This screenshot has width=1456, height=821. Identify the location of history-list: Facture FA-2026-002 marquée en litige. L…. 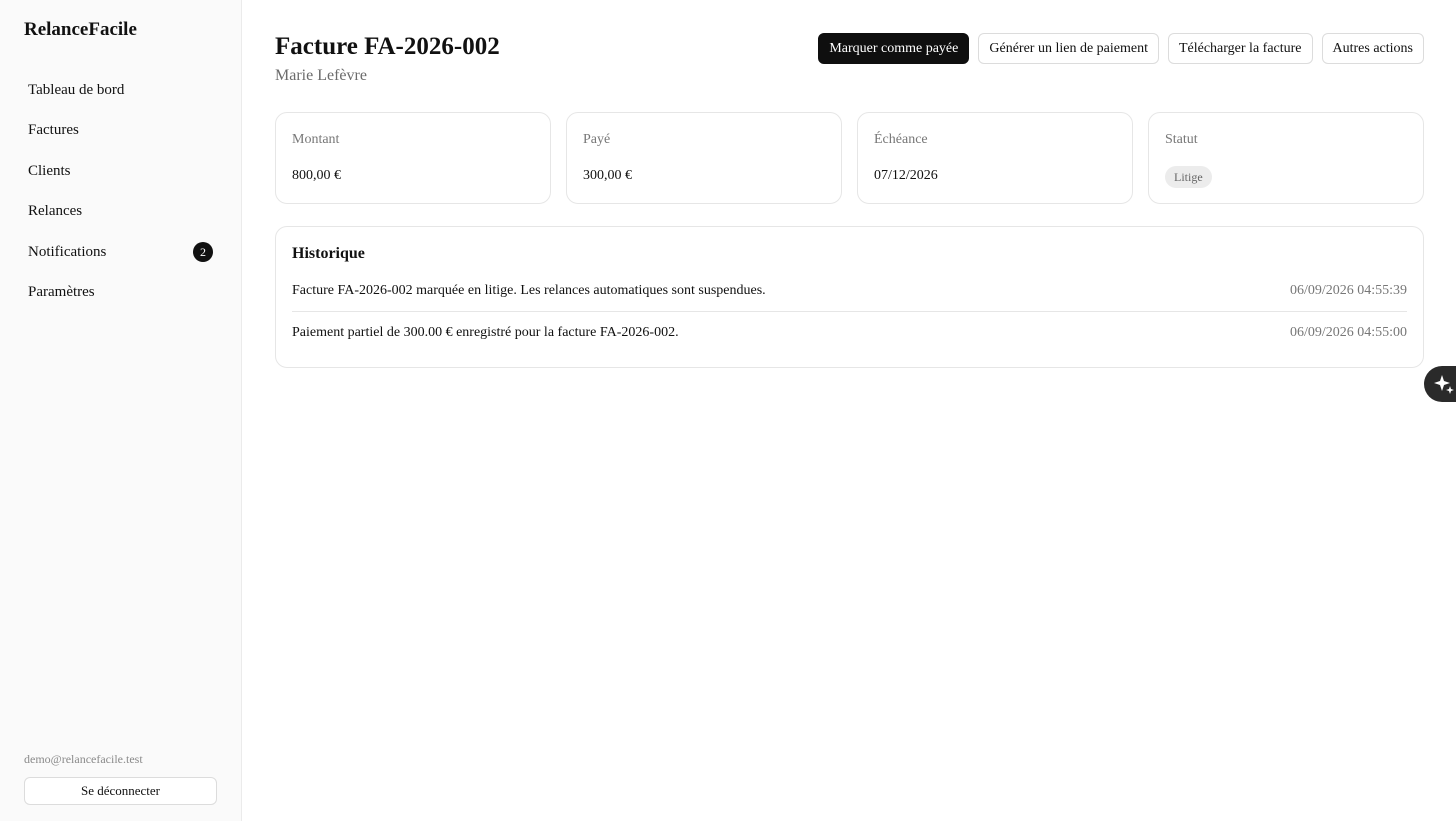
(849, 316).